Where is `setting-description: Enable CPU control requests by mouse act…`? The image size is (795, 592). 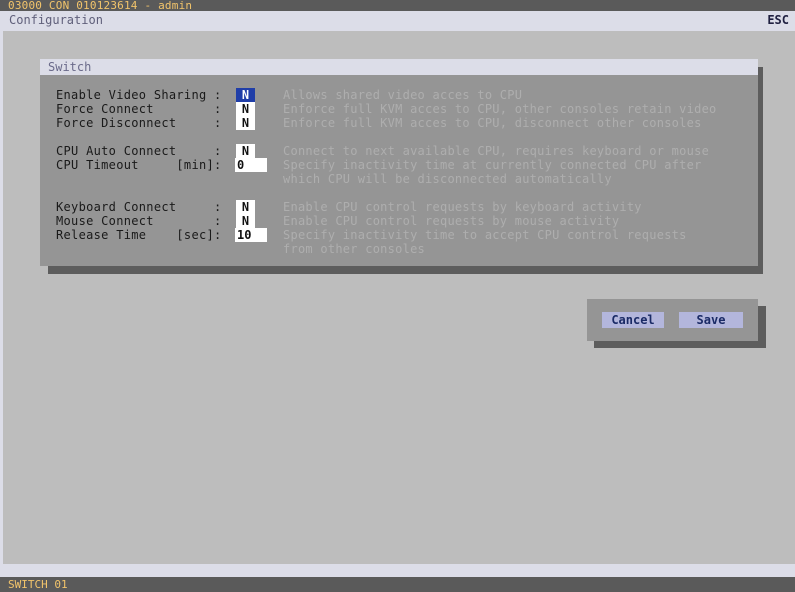 setting-description: Enable CPU control requests by mouse act… is located at coordinates (451, 221).